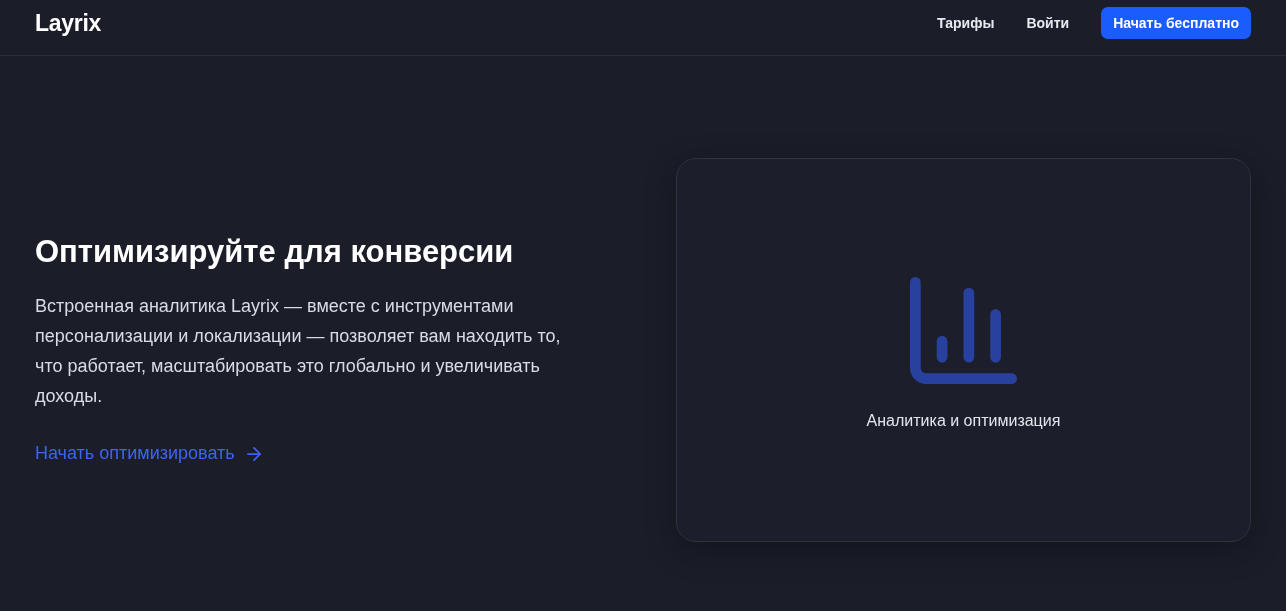  What do you see at coordinates (966, 23) in the screenshot?
I see `nav-link: Тарифы` at bounding box center [966, 23].